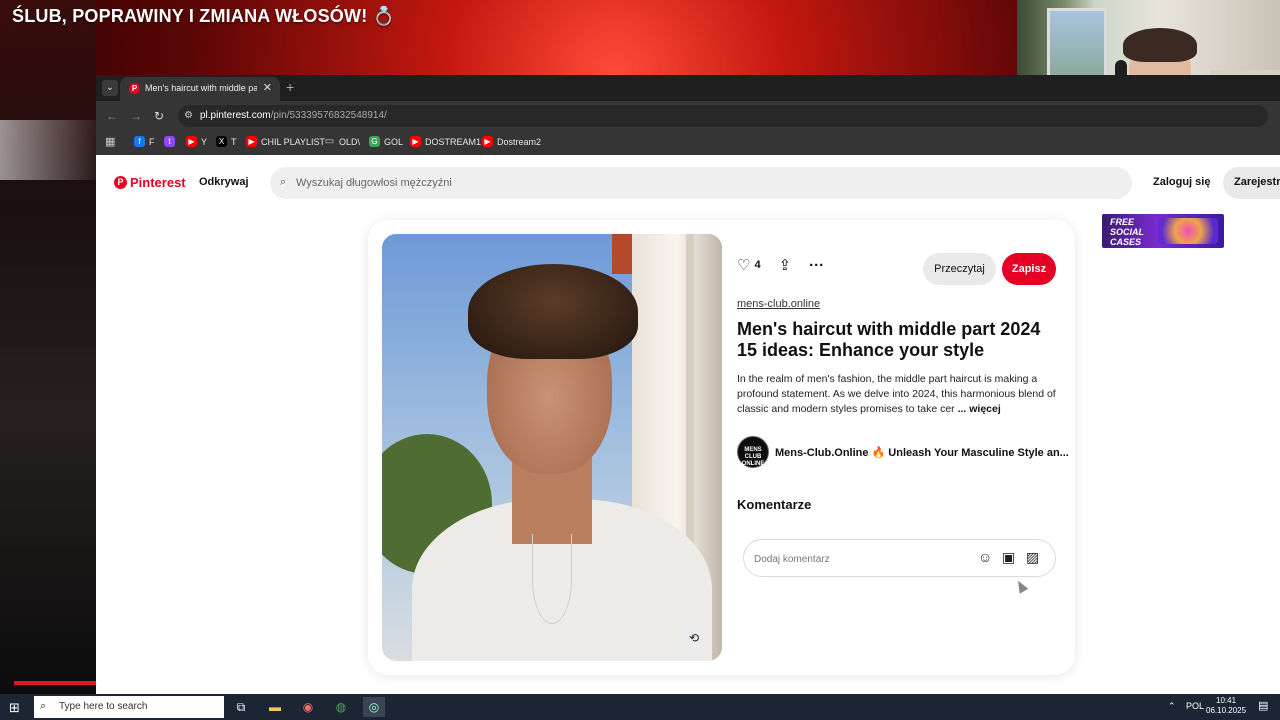  I want to click on pin-actions: ♡ 4 ⇪ ···, so click(780, 265).